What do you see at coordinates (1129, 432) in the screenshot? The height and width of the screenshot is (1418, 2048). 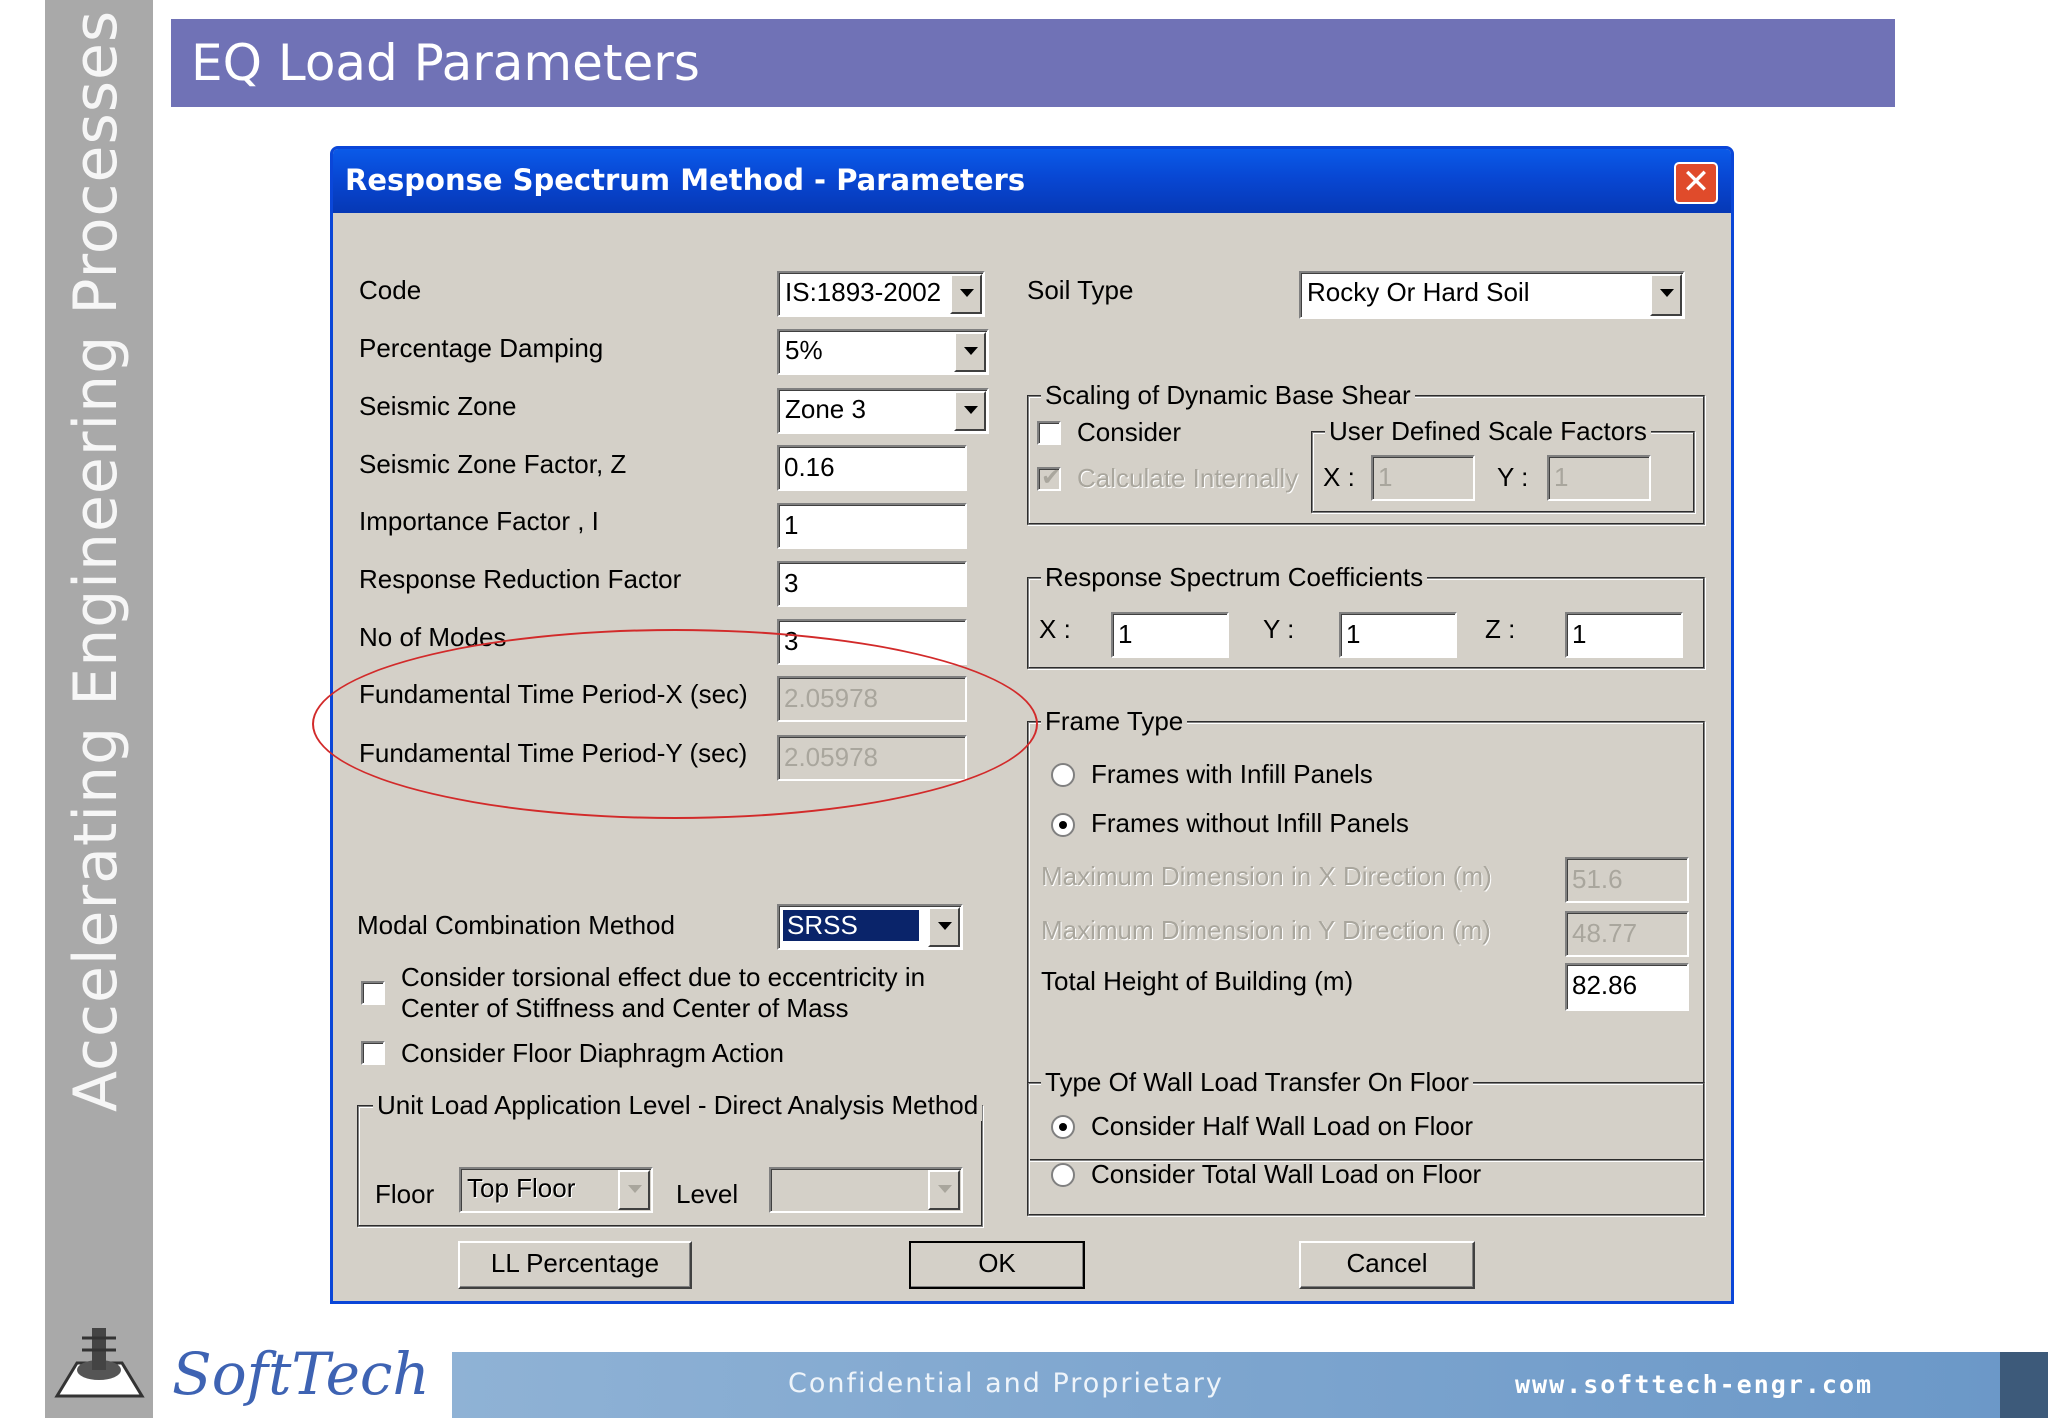 I see `consider-scaling-label: Consider` at bounding box center [1129, 432].